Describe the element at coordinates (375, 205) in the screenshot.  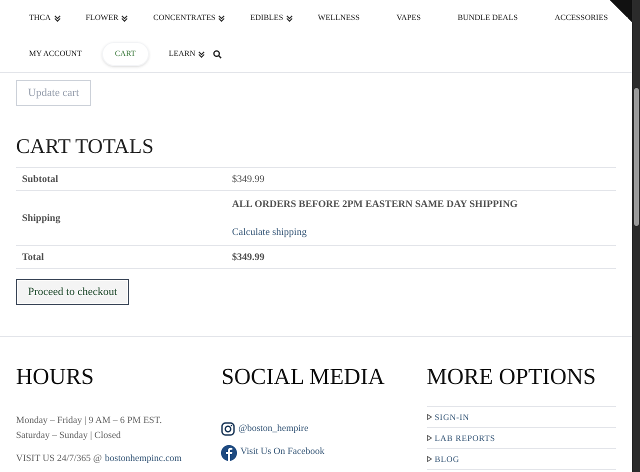
I see `shipping-note: ALL ORDERS BEFORE 2PM EASTERN SAME DAY SHIPPING` at that location.